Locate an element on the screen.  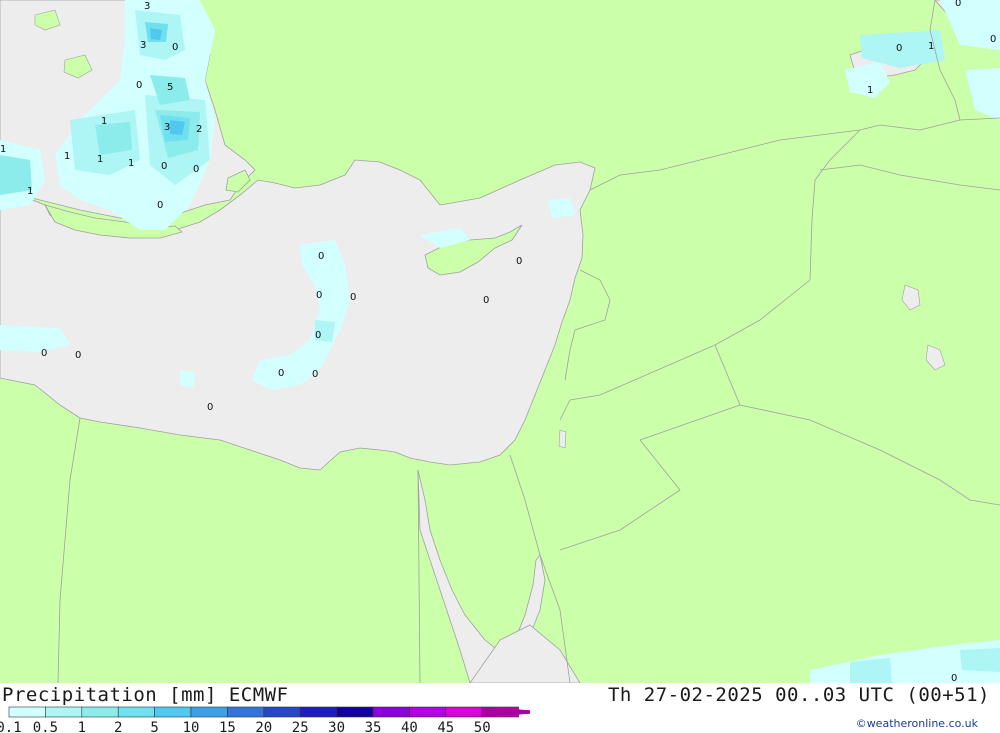
legend-tick-label: 0.1 is located at coordinates (11, 726).